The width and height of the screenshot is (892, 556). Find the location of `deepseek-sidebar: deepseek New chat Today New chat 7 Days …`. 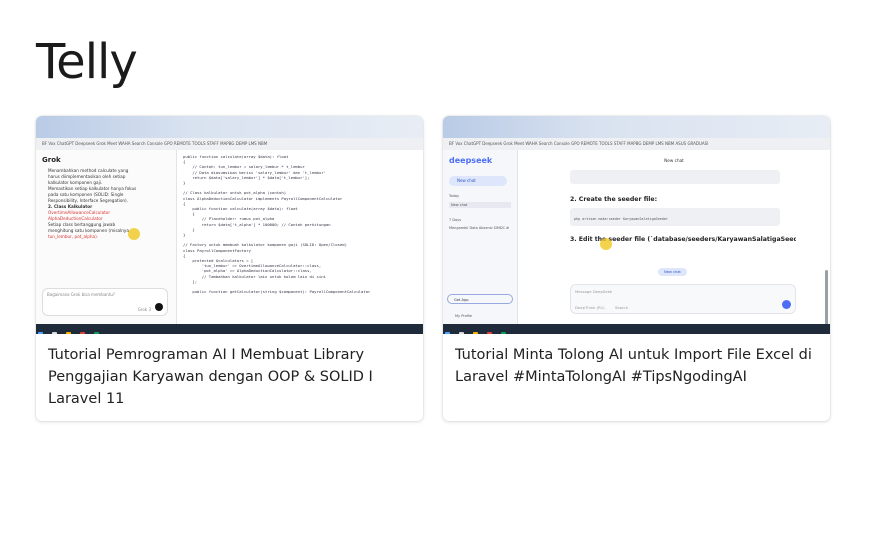

deepseek-sidebar: deepseek New chat Today New chat 7 Days … is located at coordinates (480, 237).